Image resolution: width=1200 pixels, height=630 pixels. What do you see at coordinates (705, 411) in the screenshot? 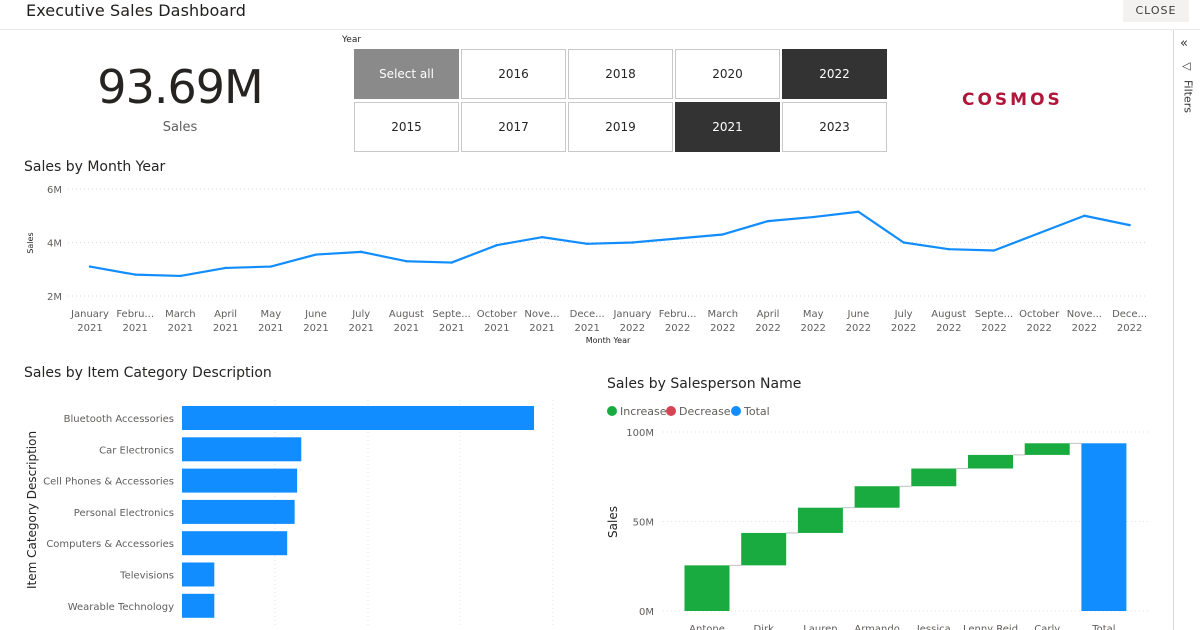
I see `legend-label-decrease: Decrease` at bounding box center [705, 411].